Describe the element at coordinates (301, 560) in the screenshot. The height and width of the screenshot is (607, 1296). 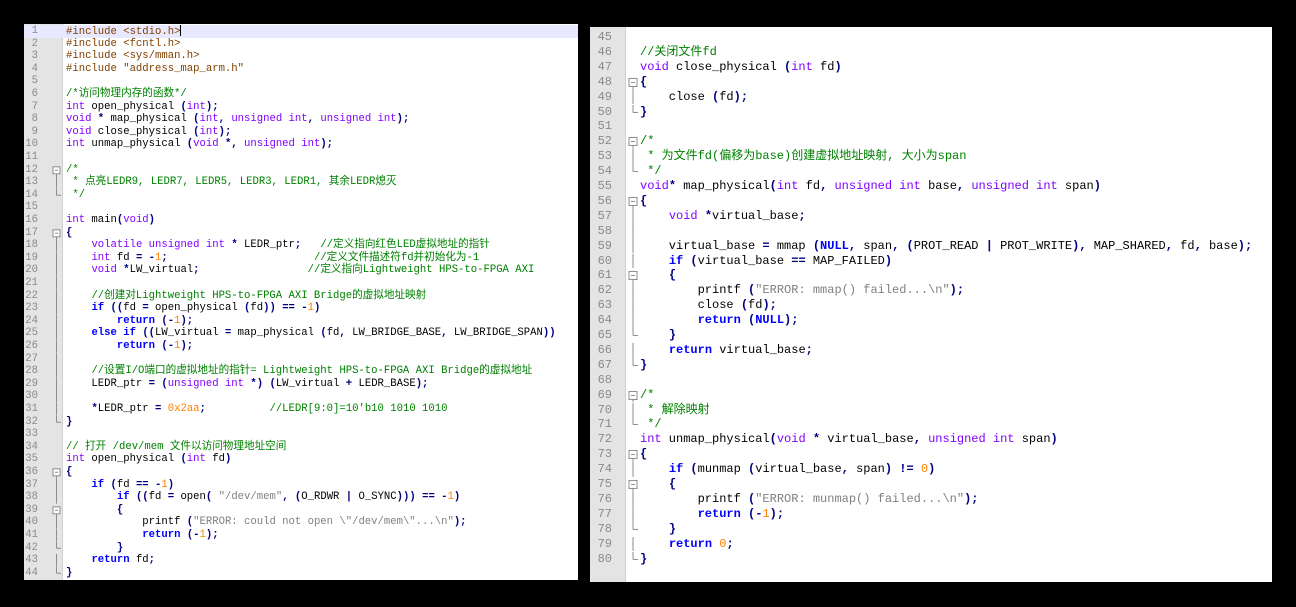
I see `code-line: 43 return fd;` at that location.